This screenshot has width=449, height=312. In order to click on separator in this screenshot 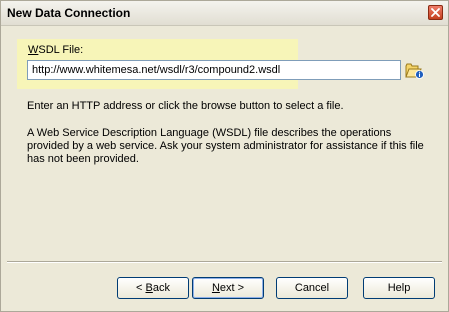, I will do `click(224, 262)`.